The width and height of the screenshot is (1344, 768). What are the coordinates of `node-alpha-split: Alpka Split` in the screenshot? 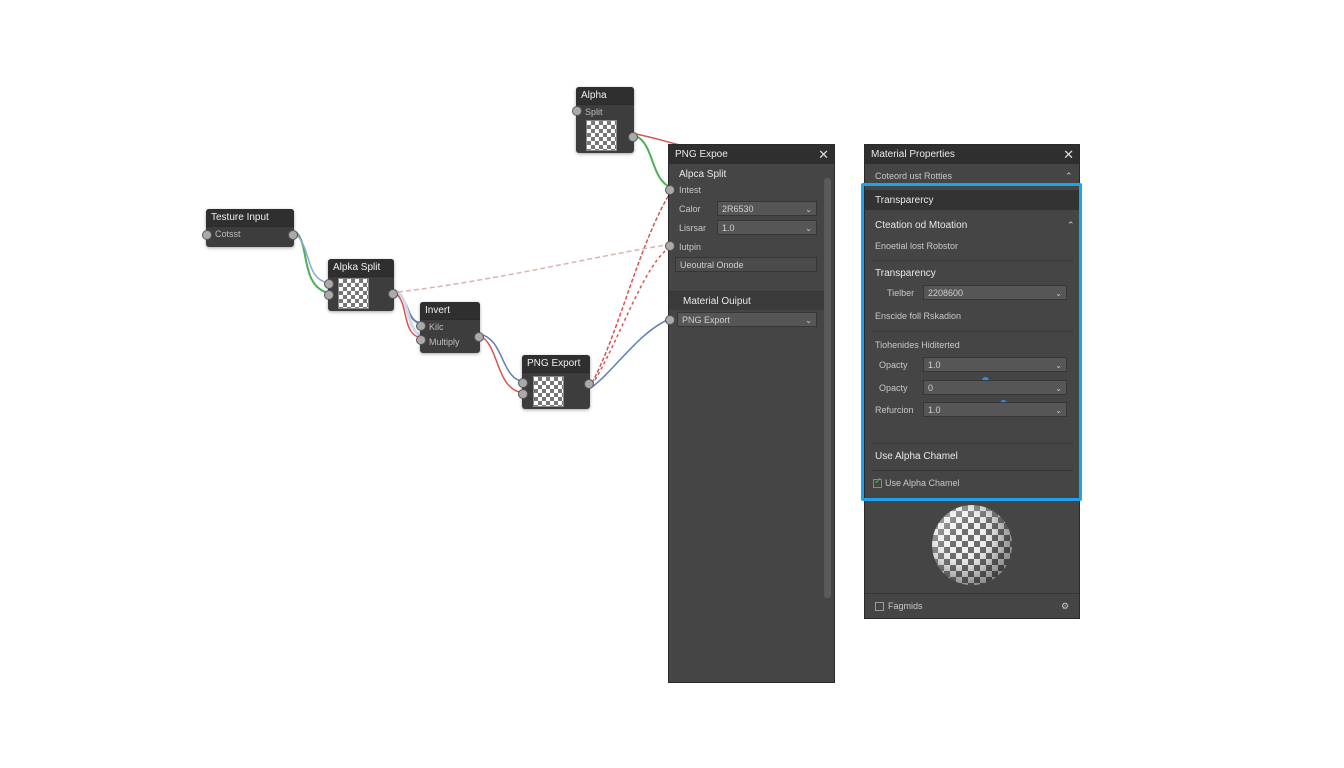 It's located at (361, 285).